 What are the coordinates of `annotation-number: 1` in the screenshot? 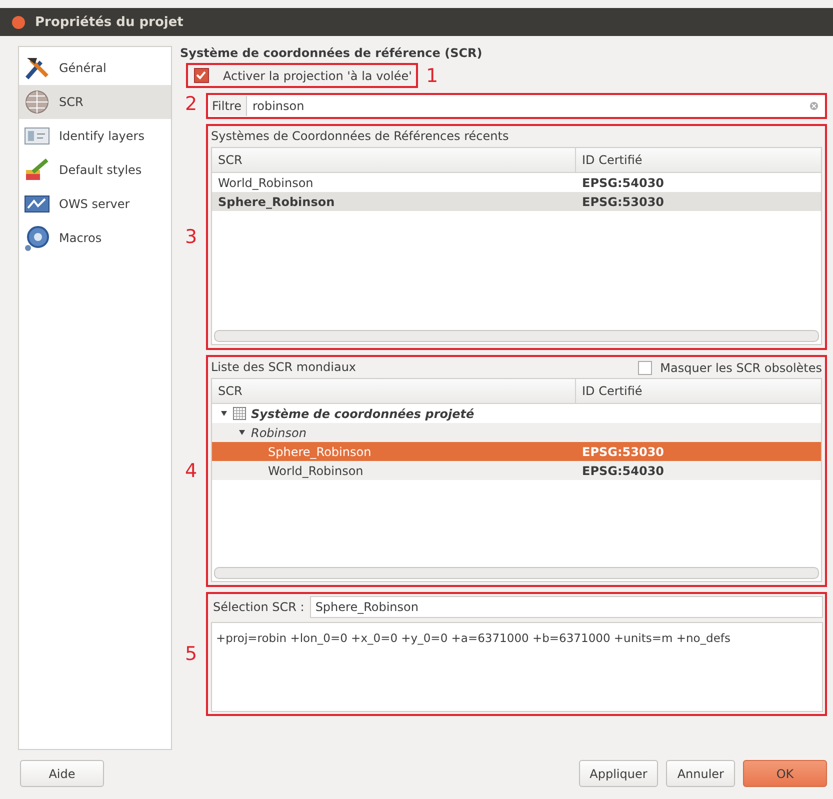 It's located at (433, 75).